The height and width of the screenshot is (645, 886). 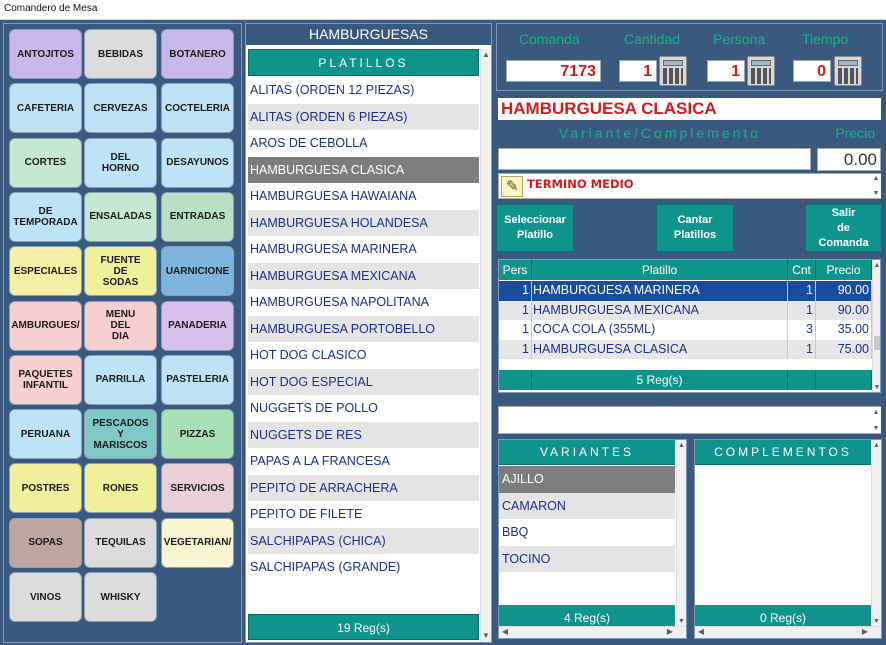 What do you see at coordinates (363, 355) in the screenshot?
I see `dish-list-item: HOT DOG CLASICO` at bounding box center [363, 355].